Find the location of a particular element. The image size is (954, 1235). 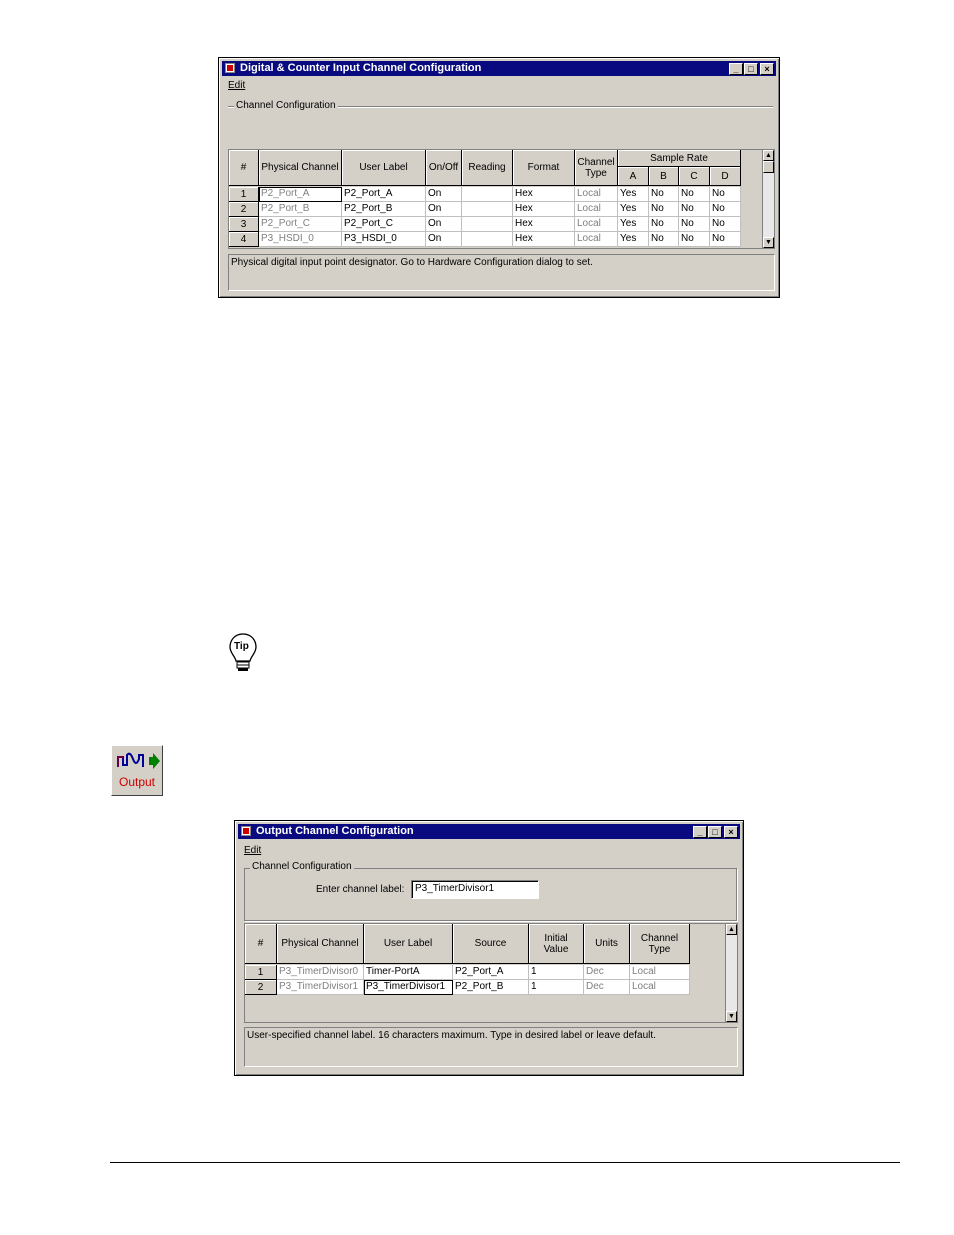

col-header-initial: Initial Value is located at coordinates (556, 944).